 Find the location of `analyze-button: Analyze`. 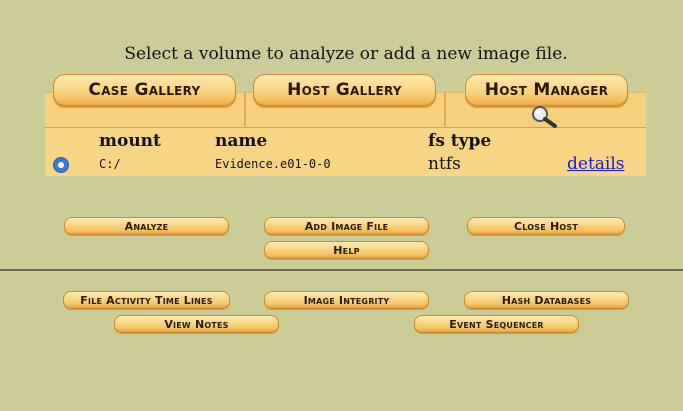

analyze-button: Analyze is located at coordinates (146, 226).